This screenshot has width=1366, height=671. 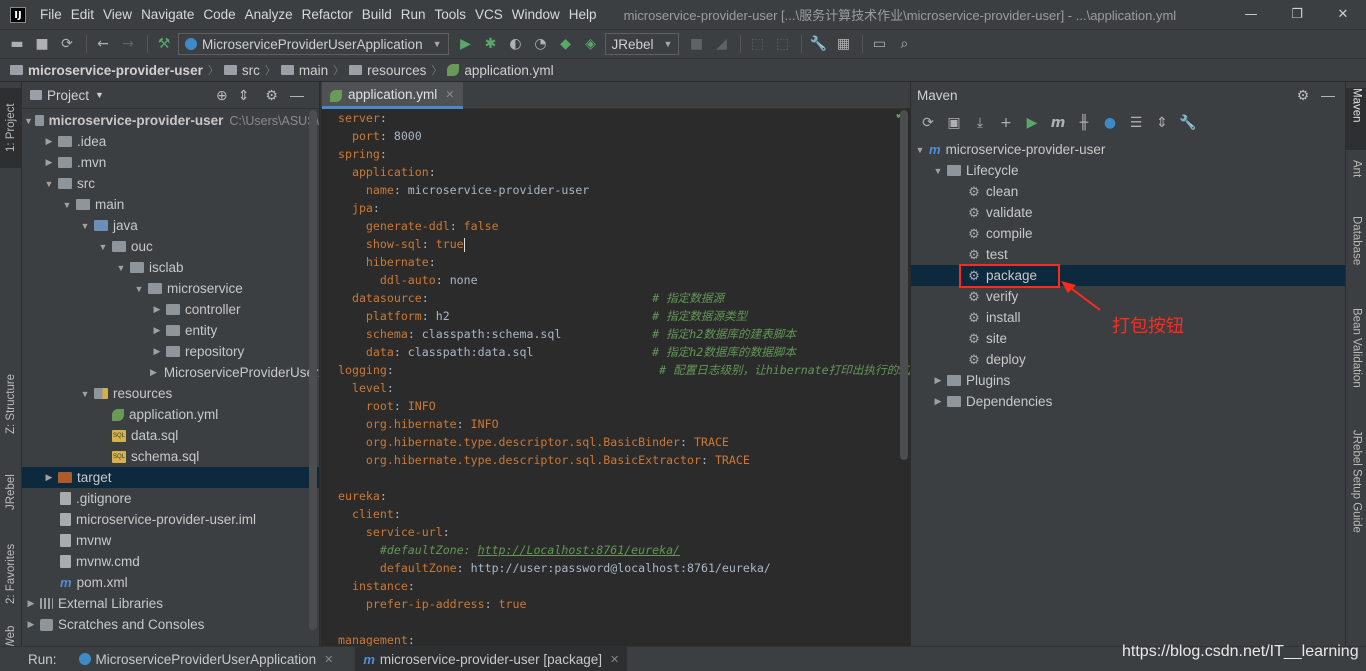 I want to click on code-line: show-sql: true, so click(x=618, y=244).